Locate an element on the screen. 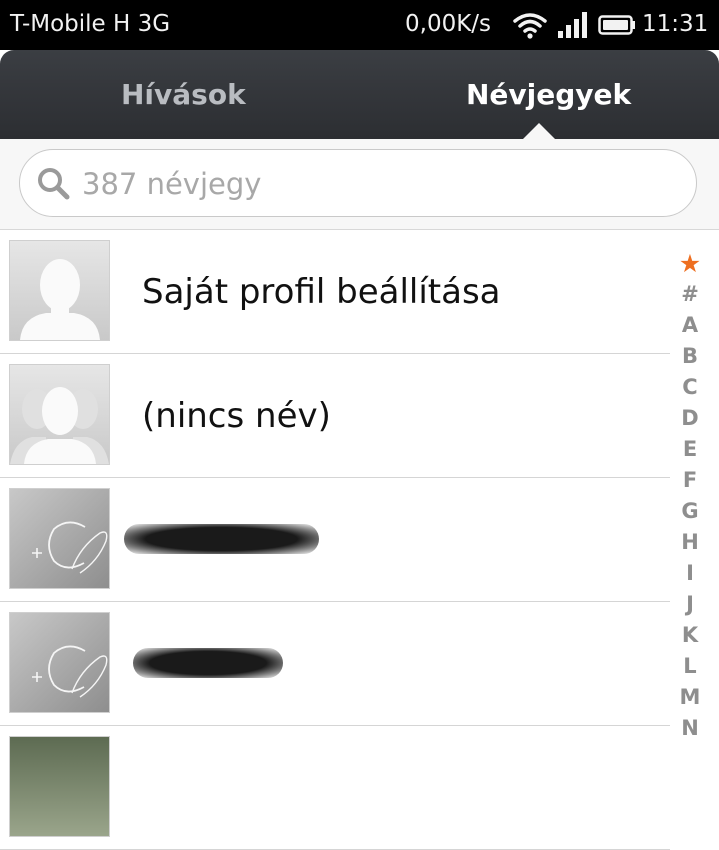  search-input is located at coordinates (362, 184).